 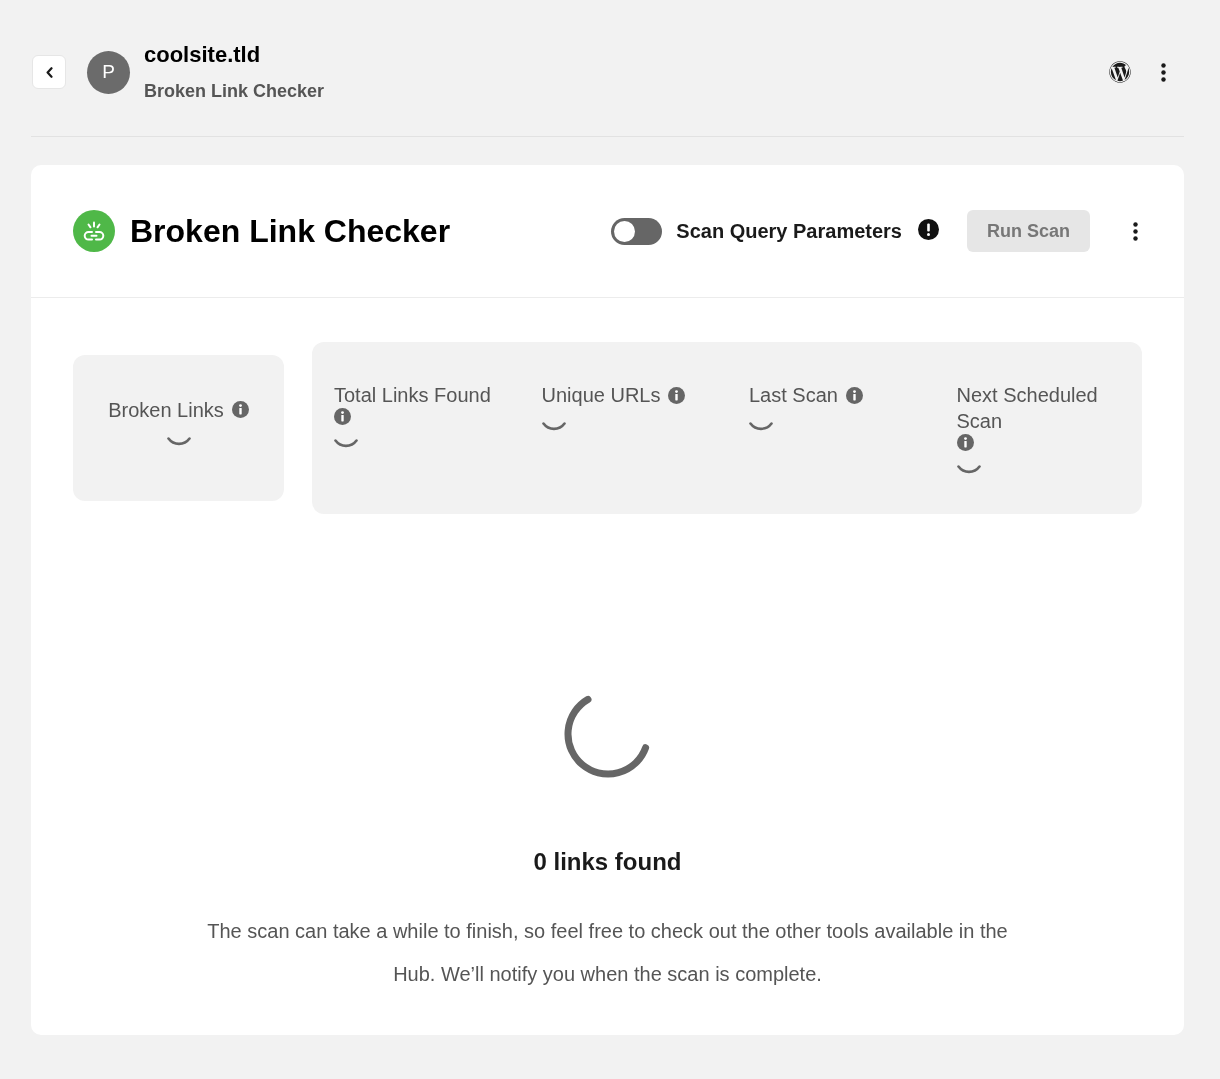 I want to click on toggle-label: Scan Query Parameters, so click(x=789, y=231).